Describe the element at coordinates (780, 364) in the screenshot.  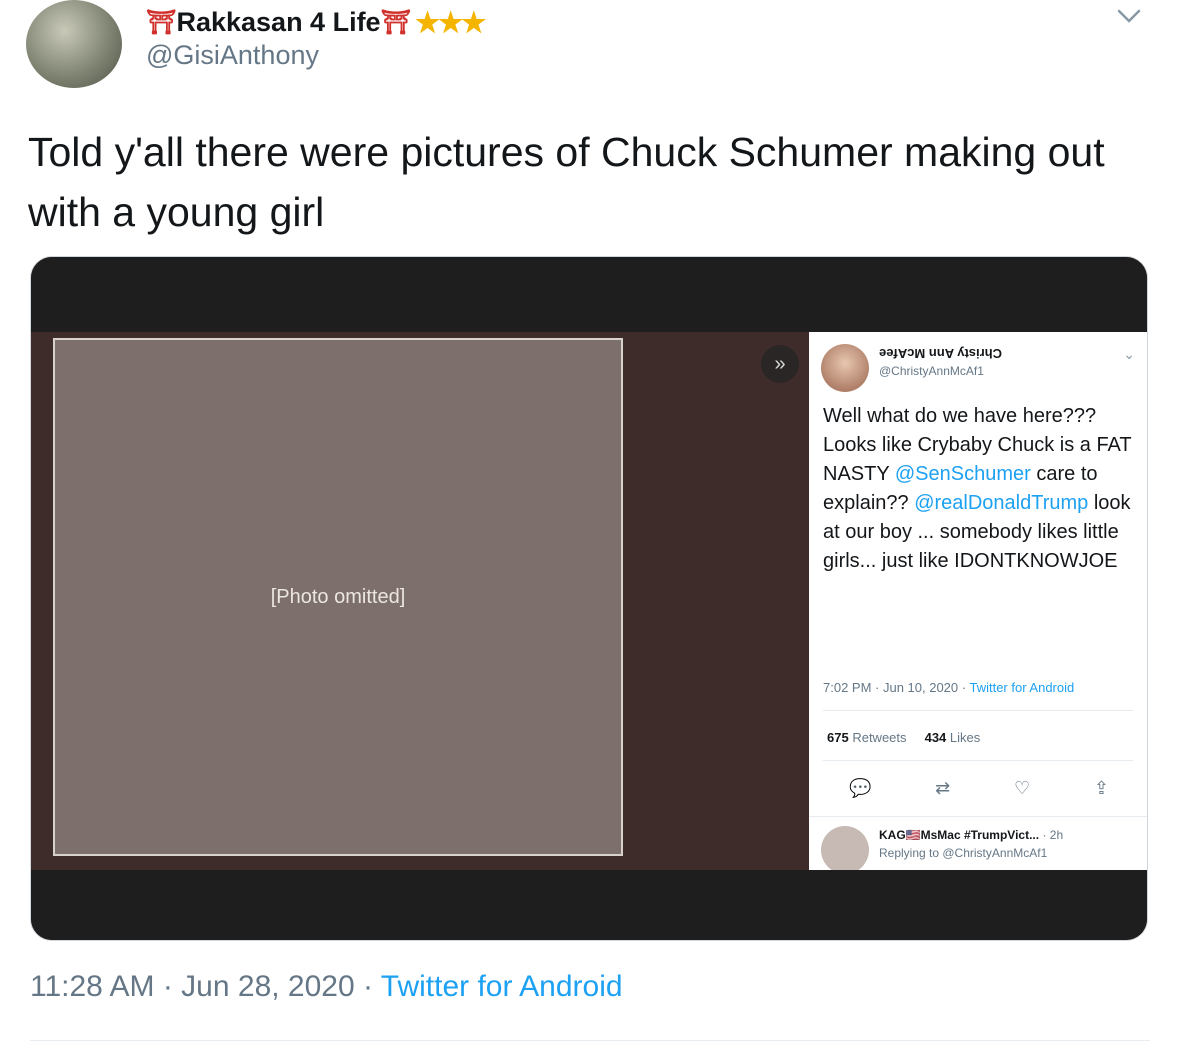
I see `forward-icon: »` at that location.